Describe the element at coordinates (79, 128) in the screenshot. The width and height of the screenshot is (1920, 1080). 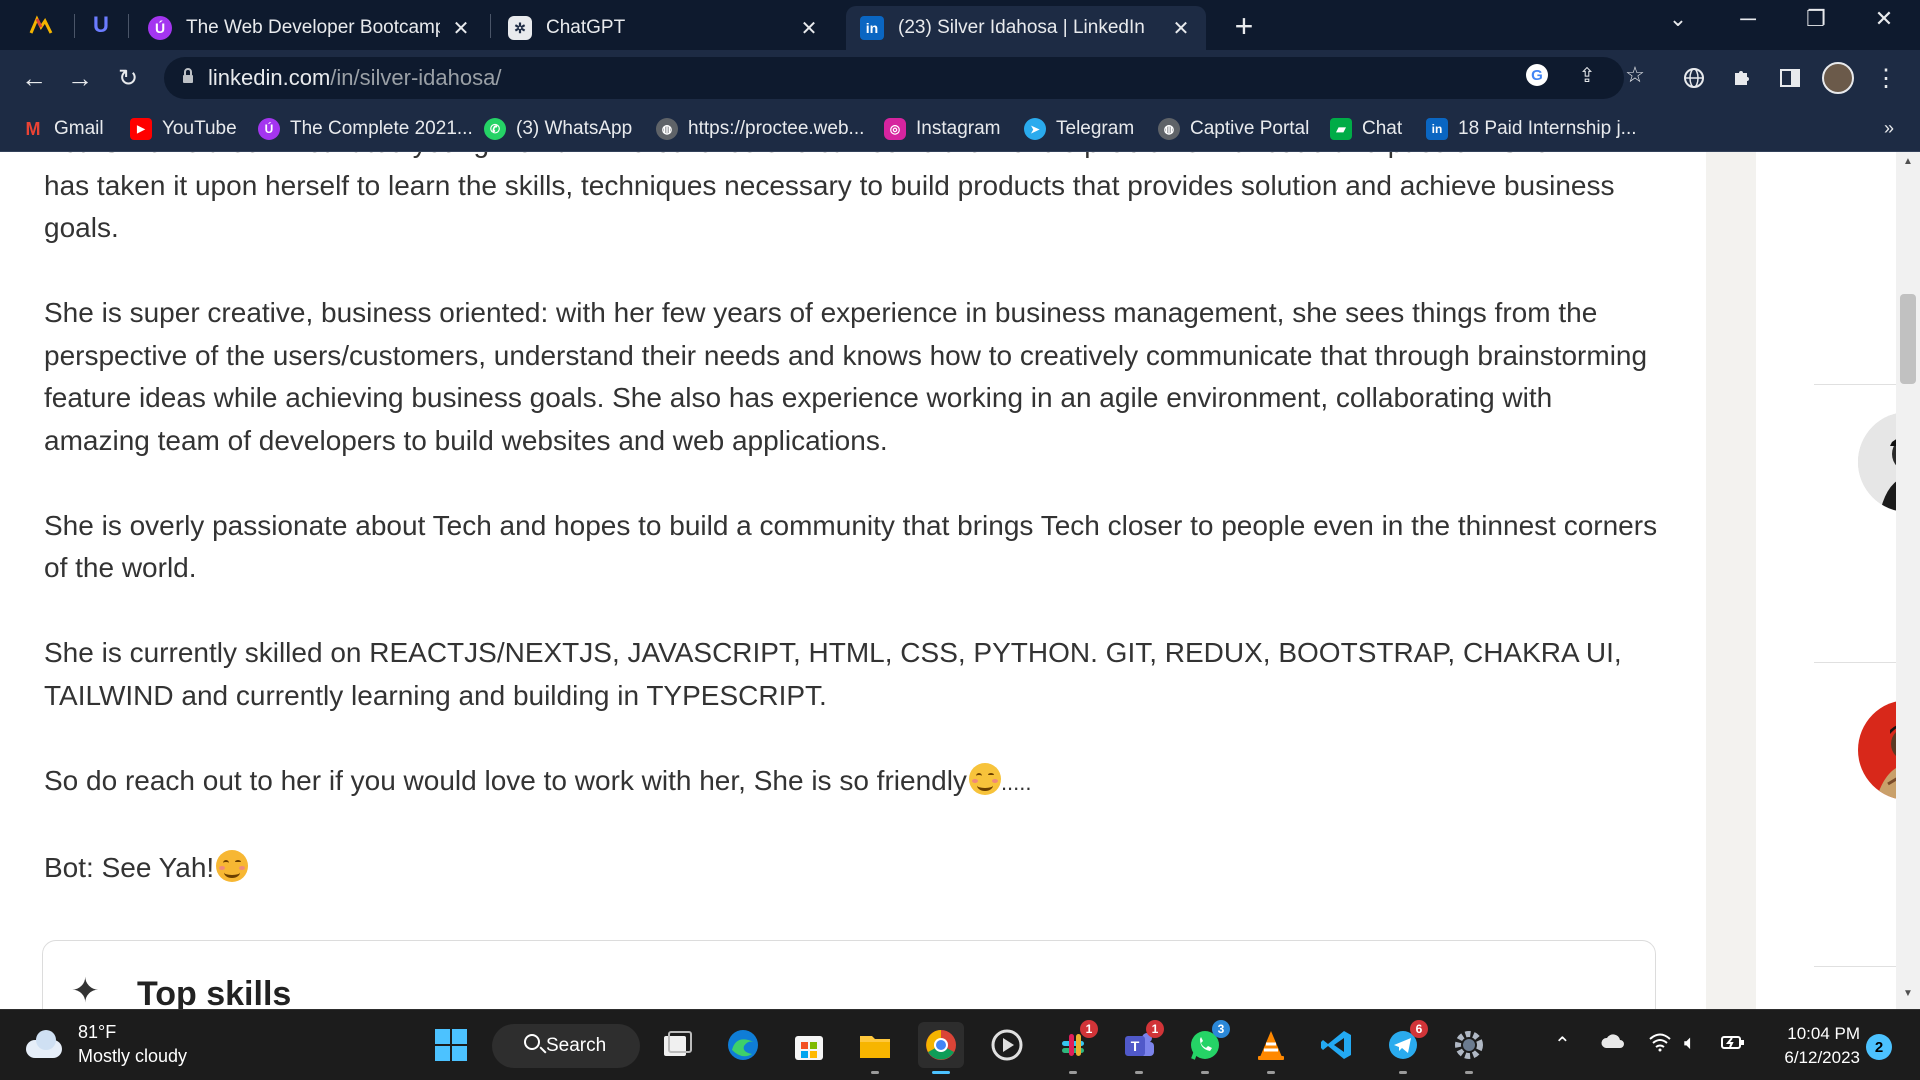
I see `bookmark-label: Gmail` at that location.